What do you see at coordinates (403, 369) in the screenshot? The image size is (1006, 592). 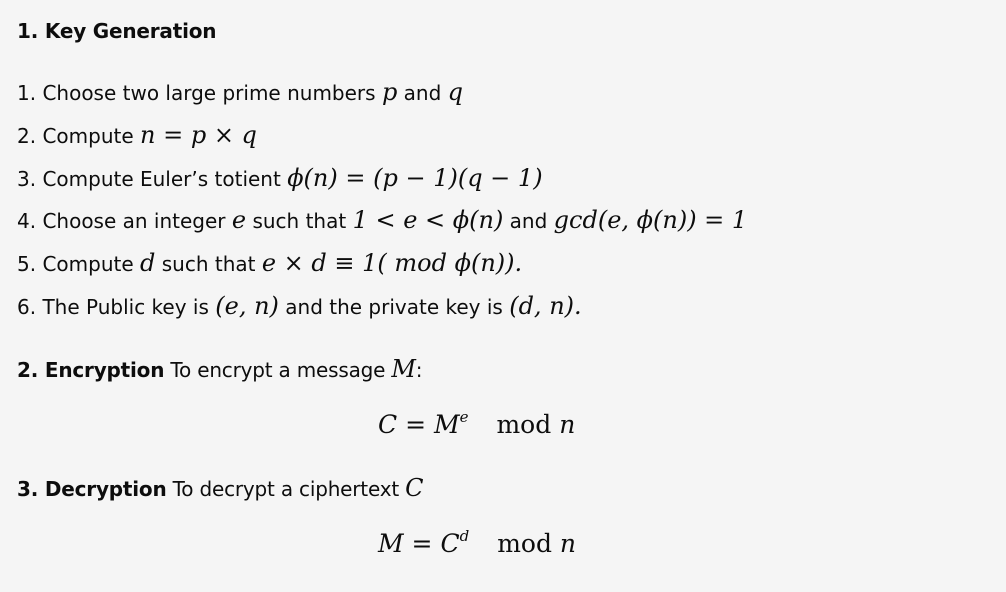 I see `encryption-math-m: M` at bounding box center [403, 369].